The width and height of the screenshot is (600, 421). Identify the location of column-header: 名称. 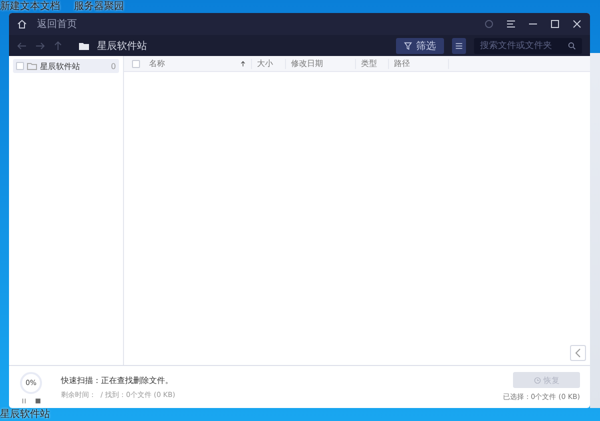
(198, 63).